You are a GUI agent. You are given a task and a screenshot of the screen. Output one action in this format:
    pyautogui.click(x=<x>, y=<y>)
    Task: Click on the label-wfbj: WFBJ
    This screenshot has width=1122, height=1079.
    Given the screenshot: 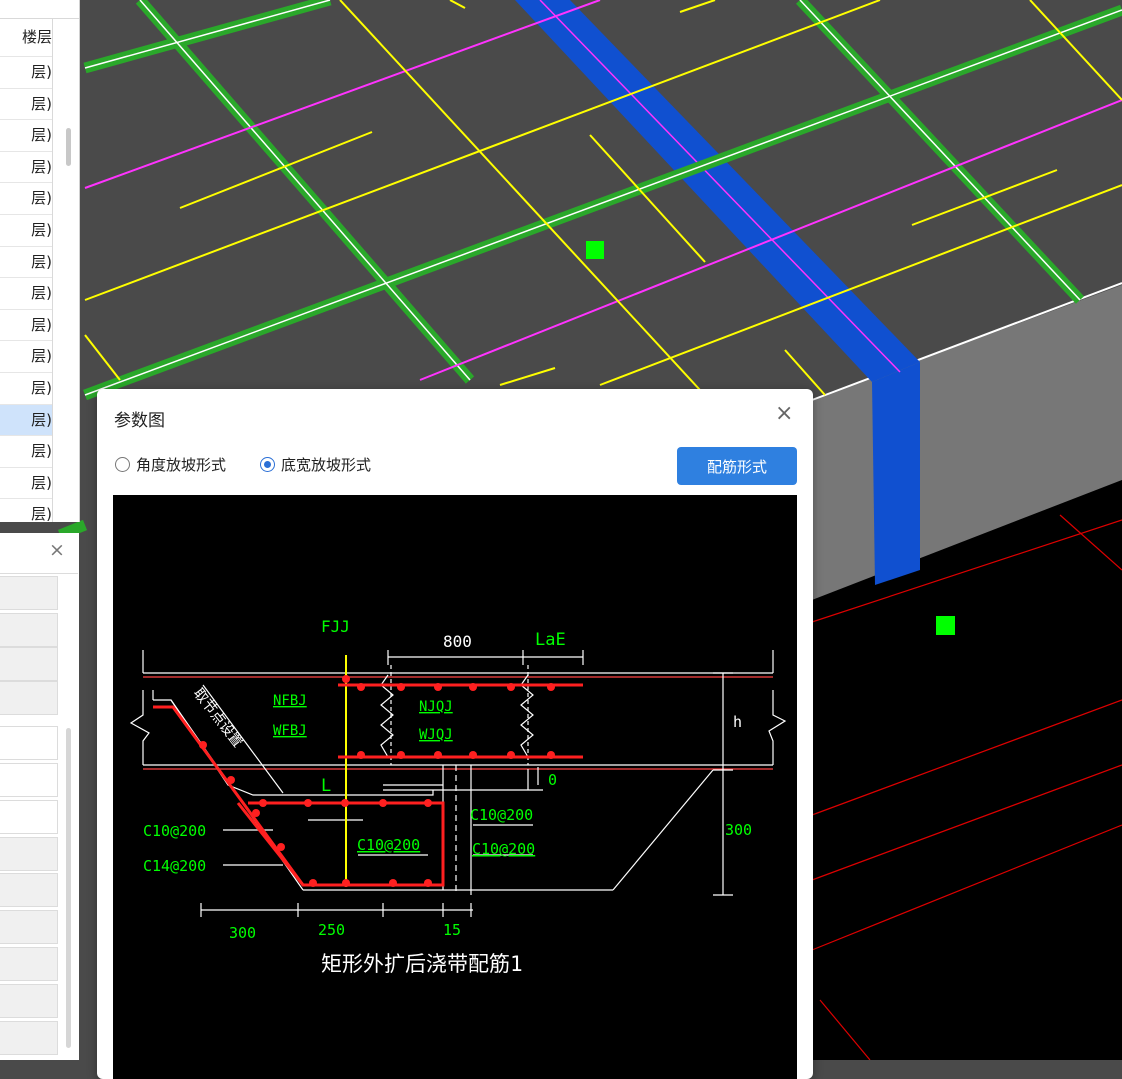 What is the action you would take?
    pyautogui.click(x=290, y=731)
    